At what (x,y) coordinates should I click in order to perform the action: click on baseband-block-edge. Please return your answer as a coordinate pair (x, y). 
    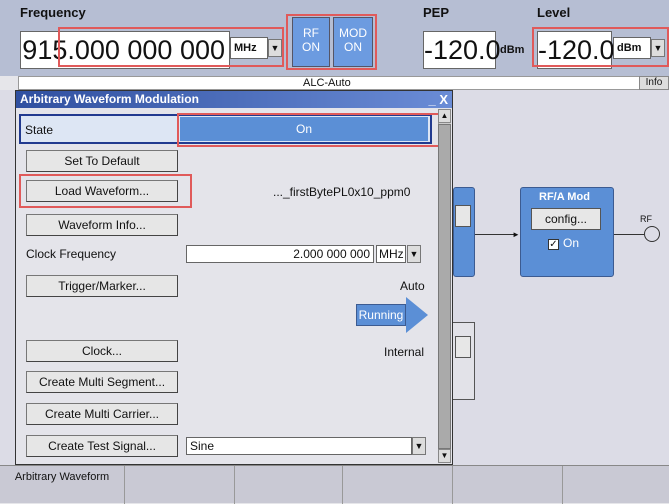
    Looking at the image, I should click on (464, 232).